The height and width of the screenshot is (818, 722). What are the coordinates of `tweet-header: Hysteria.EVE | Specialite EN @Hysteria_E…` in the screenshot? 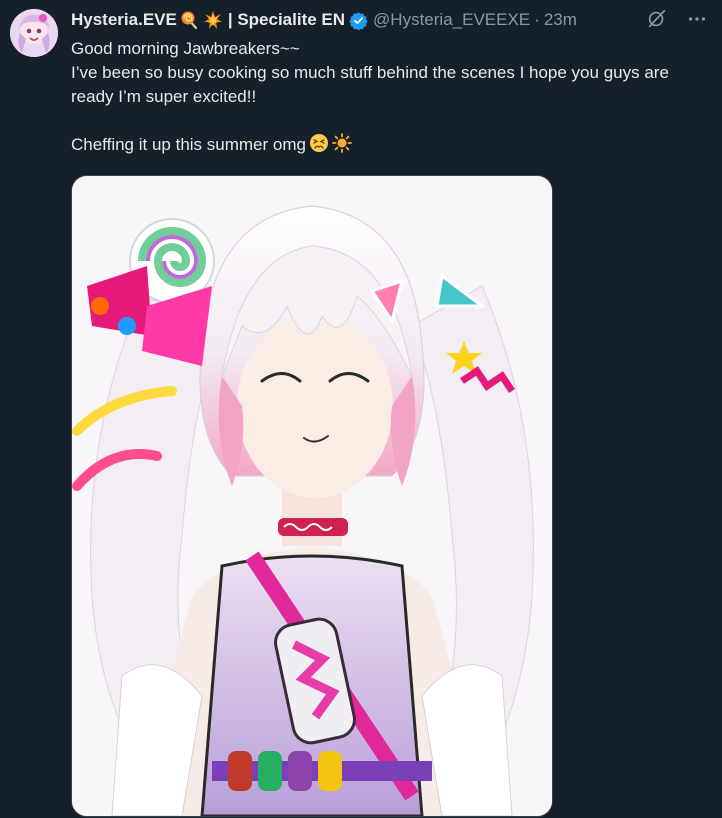 It's located at (396, 20).